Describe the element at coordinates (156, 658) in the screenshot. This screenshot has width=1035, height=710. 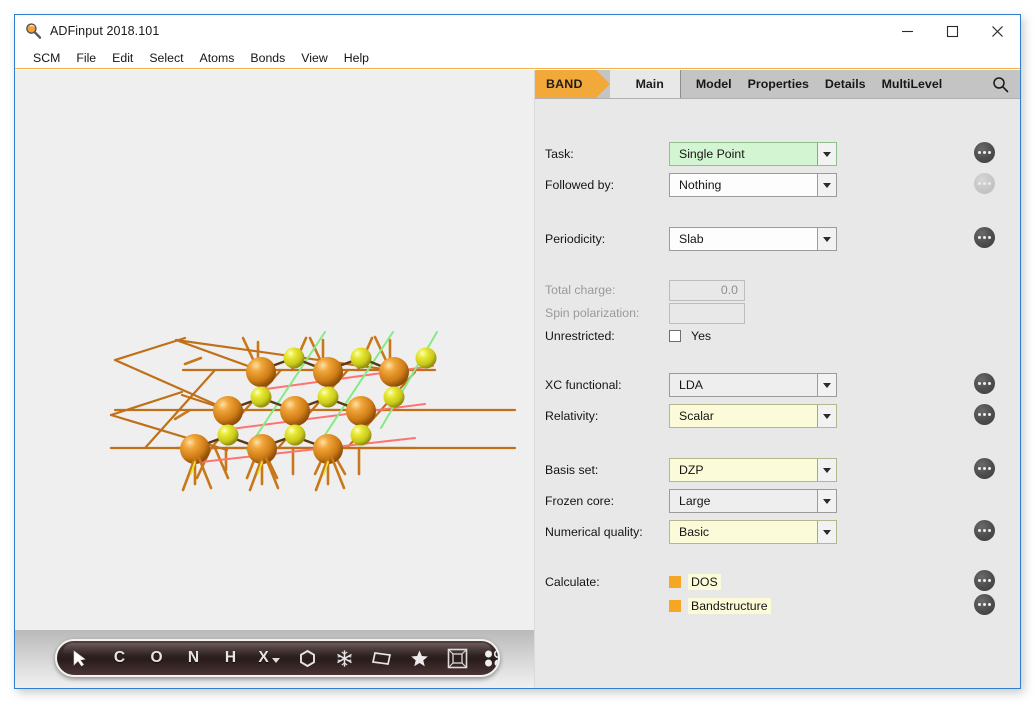
I see `element-o-button: O` at that location.